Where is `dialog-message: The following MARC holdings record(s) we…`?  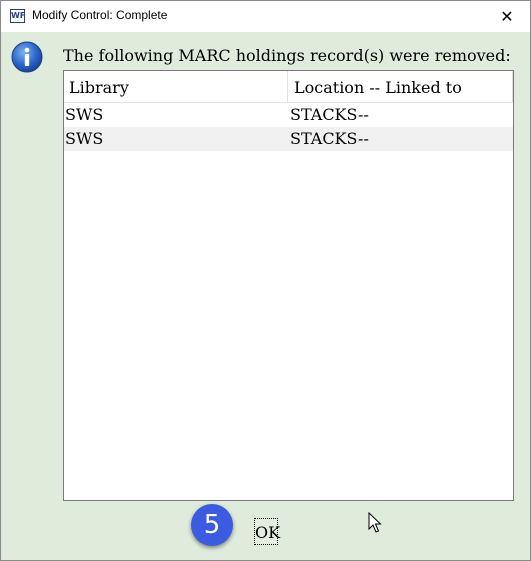 dialog-message: The following MARC holdings record(s) we… is located at coordinates (287, 55).